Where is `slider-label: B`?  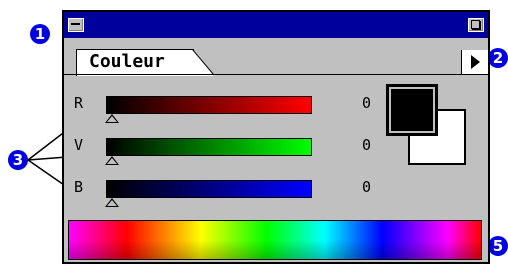 slider-label: B is located at coordinates (79, 187).